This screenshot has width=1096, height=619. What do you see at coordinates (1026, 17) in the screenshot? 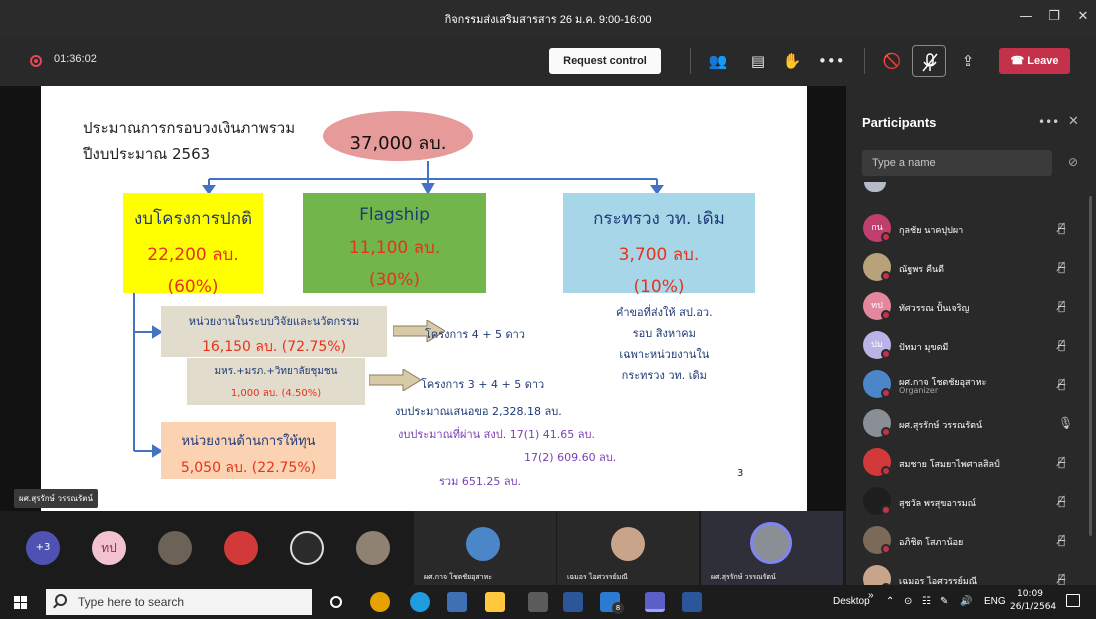
I see `minimize-icon: —` at bounding box center [1026, 17].